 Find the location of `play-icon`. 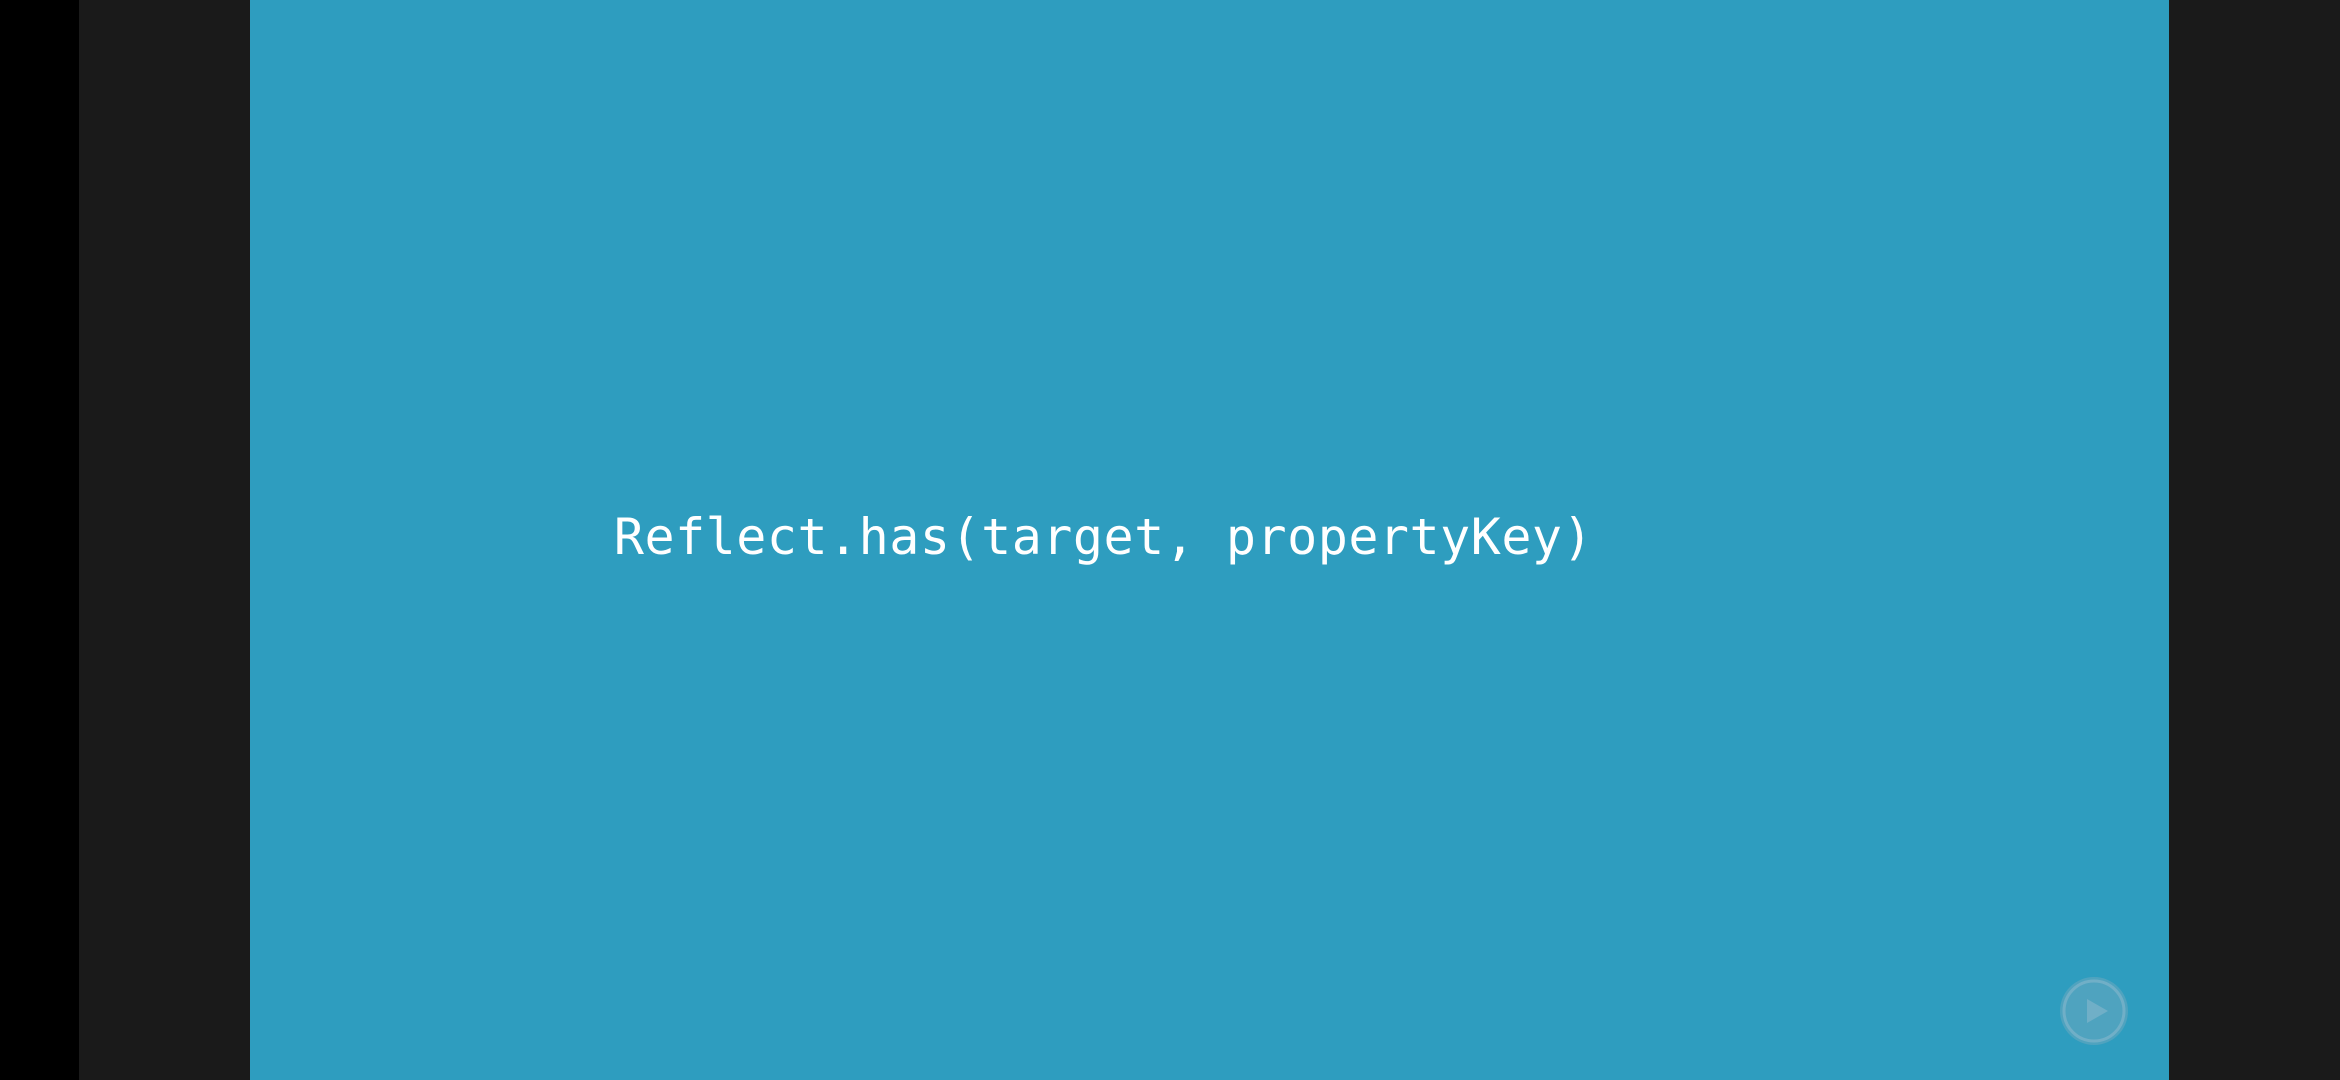

play-icon is located at coordinates (2094, 1011).